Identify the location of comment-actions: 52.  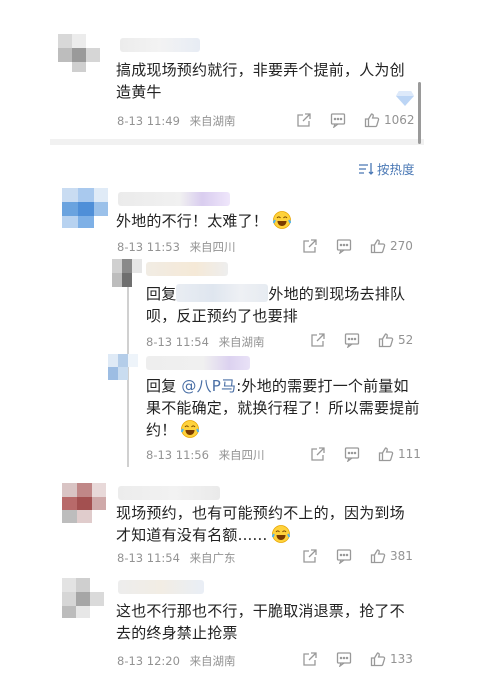
(362, 340).